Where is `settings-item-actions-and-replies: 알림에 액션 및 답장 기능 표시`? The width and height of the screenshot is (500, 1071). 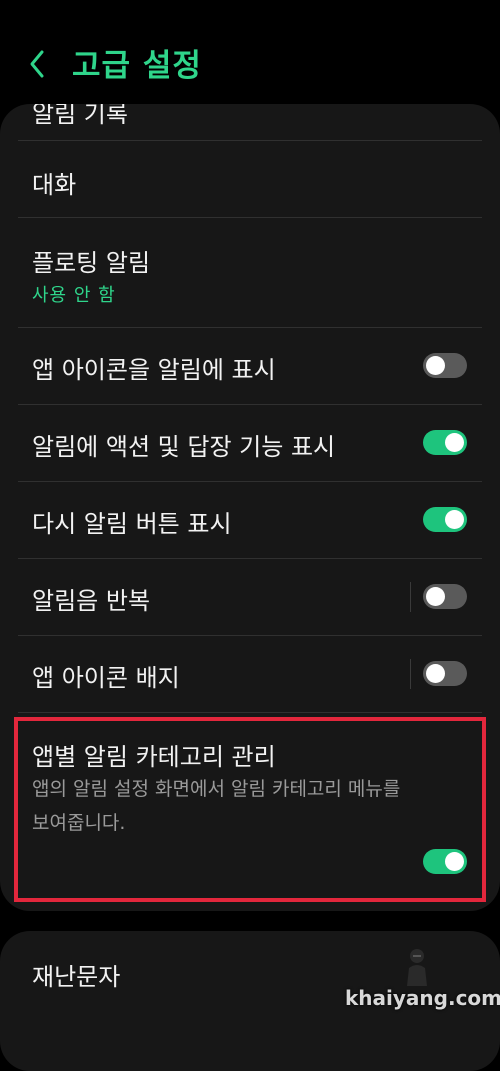
settings-item-actions-and-replies: 알림에 액션 및 답장 기능 표시 is located at coordinates (250, 443).